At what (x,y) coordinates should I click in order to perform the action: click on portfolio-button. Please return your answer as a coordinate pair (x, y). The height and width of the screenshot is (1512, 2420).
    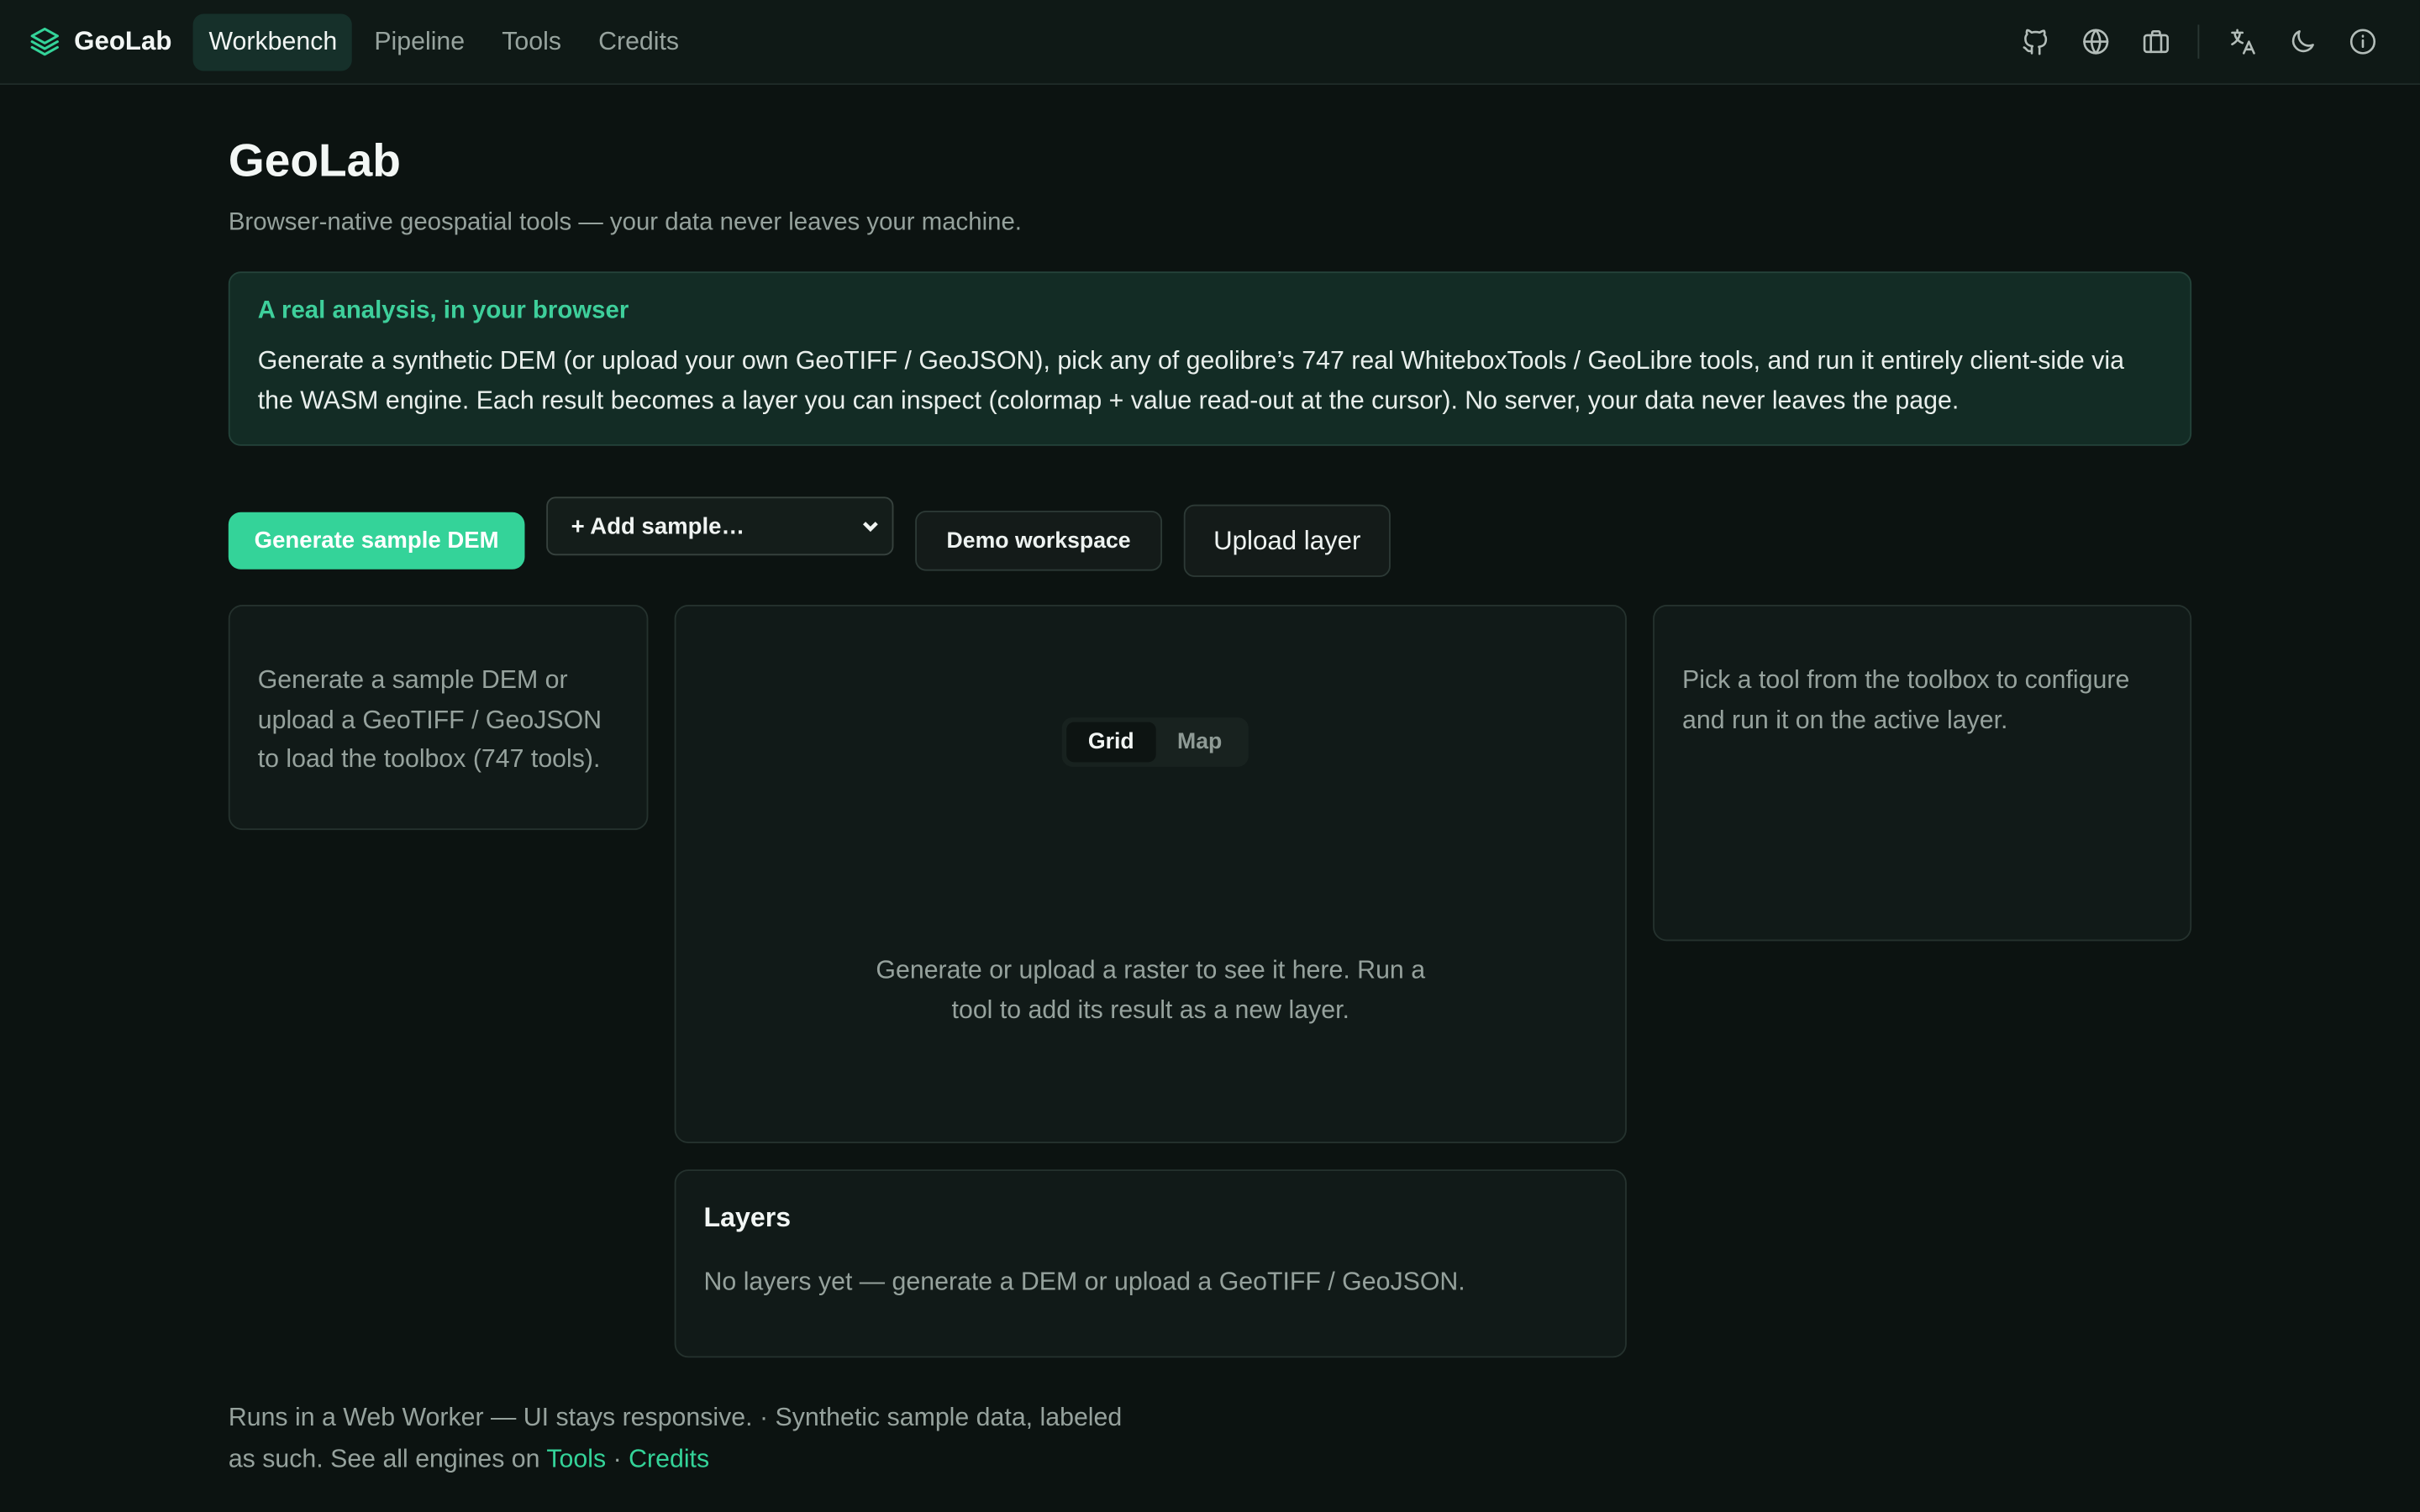
    Looking at the image, I should click on (2155, 42).